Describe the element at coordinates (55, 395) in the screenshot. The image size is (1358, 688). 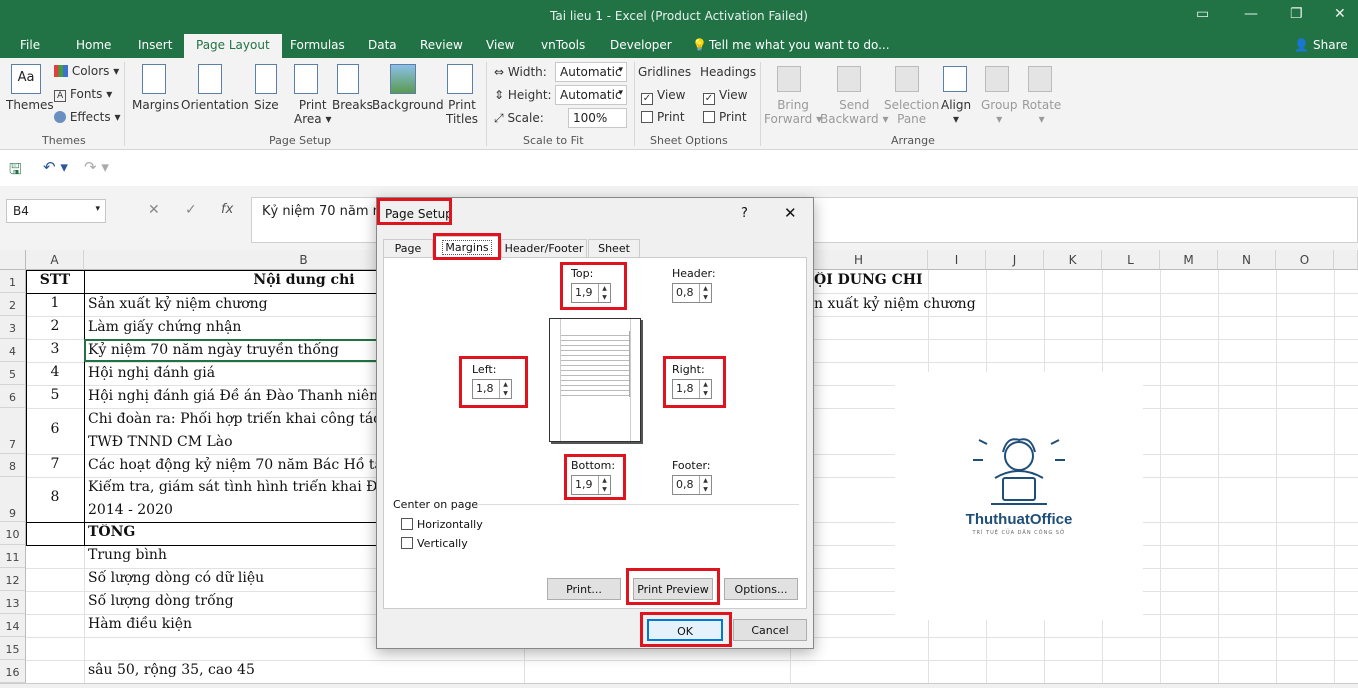
I see `cell-a6: 5` at that location.